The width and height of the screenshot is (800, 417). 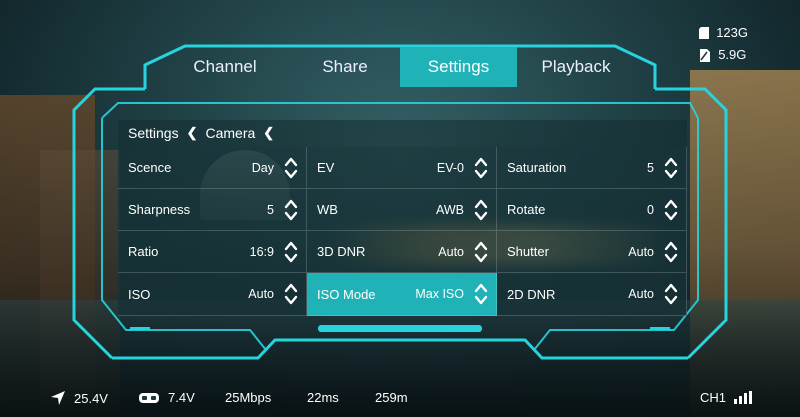 What do you see at coordinates (576, 67) in the screenshot?
I see `tab-playback: Playback` at bounding box center [576, 67].